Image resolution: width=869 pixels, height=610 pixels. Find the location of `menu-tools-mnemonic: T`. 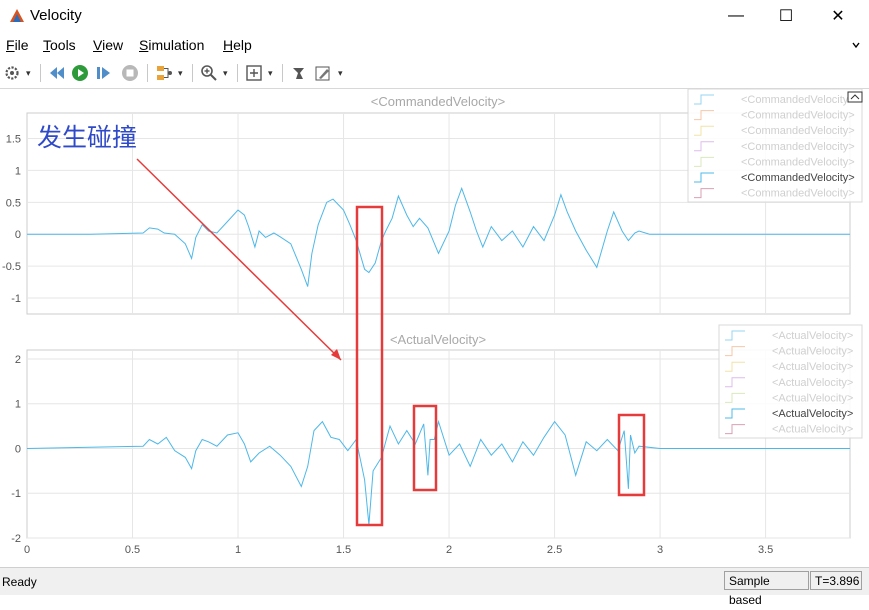

menu-tools-mnemonic: T is located at coordinates (46, 45).